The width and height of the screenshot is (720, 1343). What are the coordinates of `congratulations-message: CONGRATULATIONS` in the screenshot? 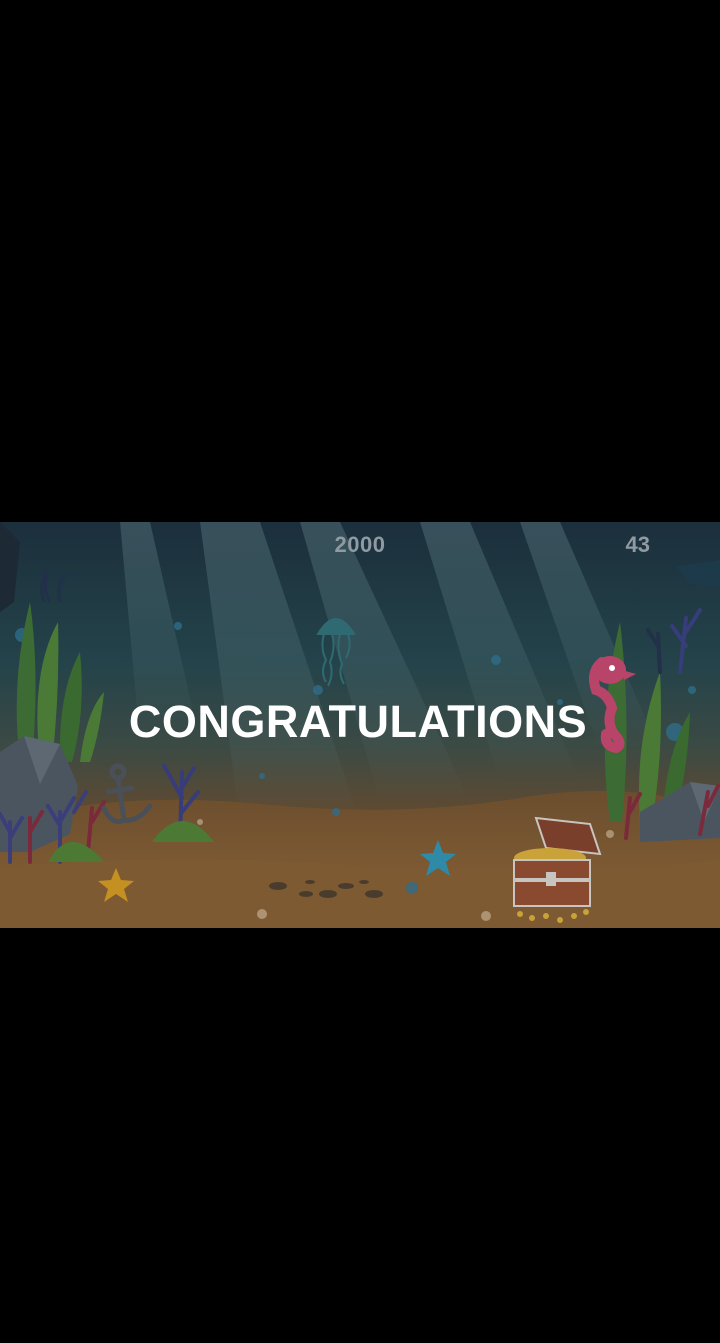 It's located at (358, 721).